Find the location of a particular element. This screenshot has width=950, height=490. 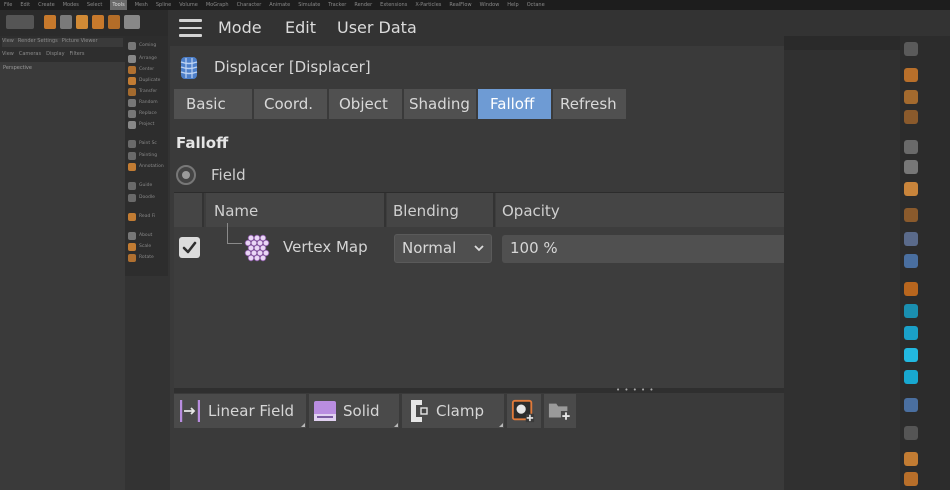

solid-layer-button: Solid is located at coordinates (354, 411).